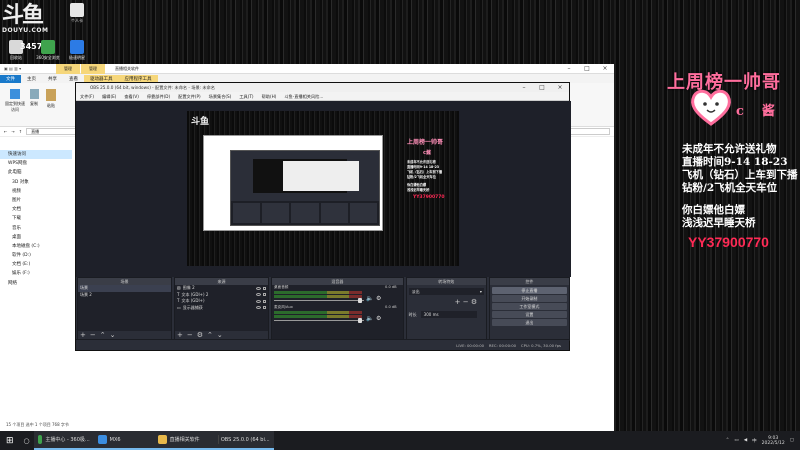 The image size is (800, 450). I want to click on explorer-titlebar: ▣ ▤ ▥ ▾ 管理 管理 直播相关软件 – □ ×, so click(307, 68).